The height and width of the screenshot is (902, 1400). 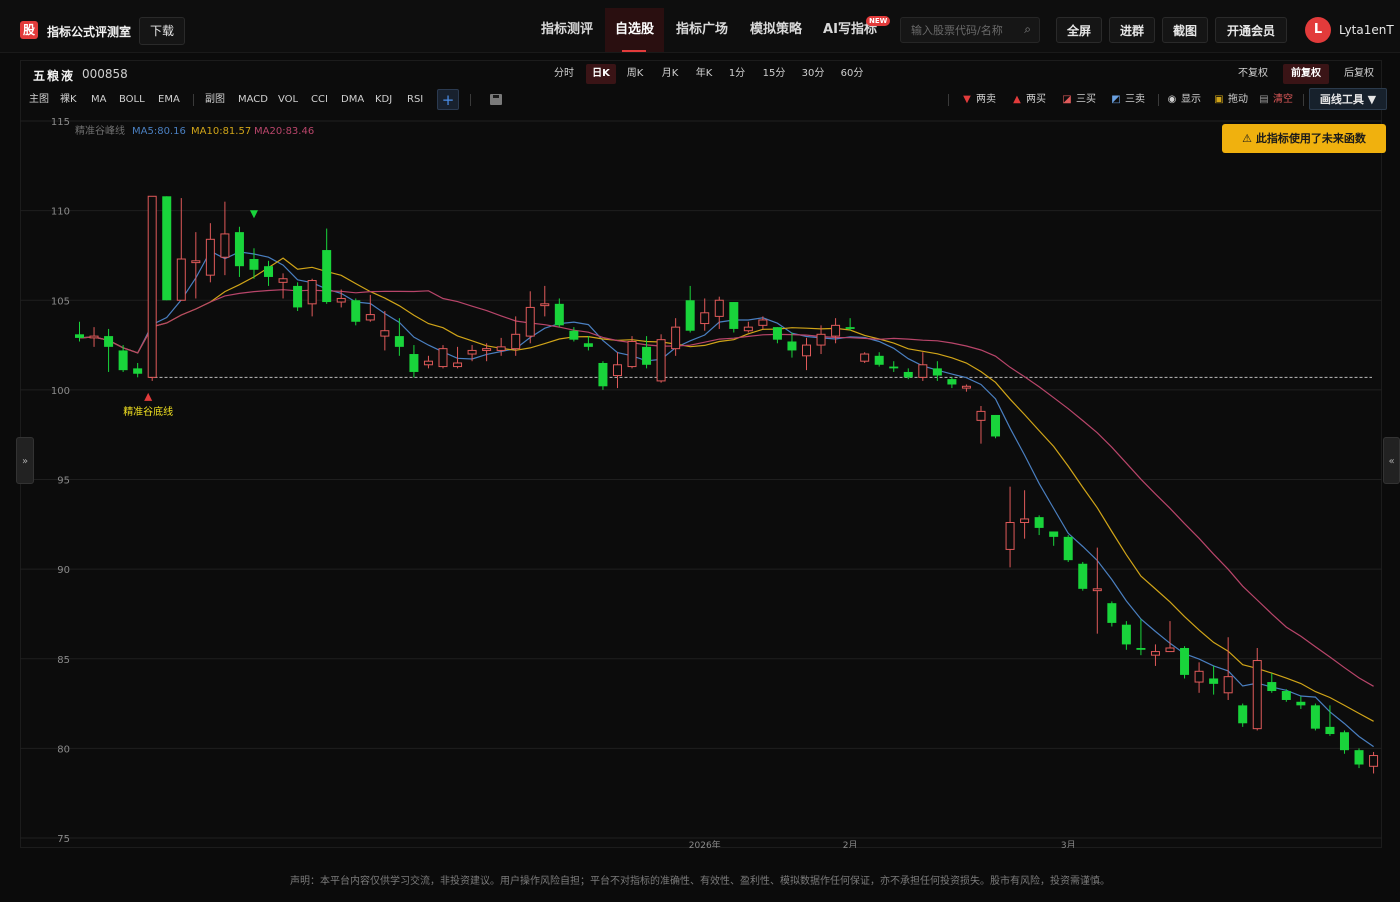 What do you see at coordinates (98, 100) in the screenshot?
I see `indicator-ma: MA` at bounding box center [98, 100].